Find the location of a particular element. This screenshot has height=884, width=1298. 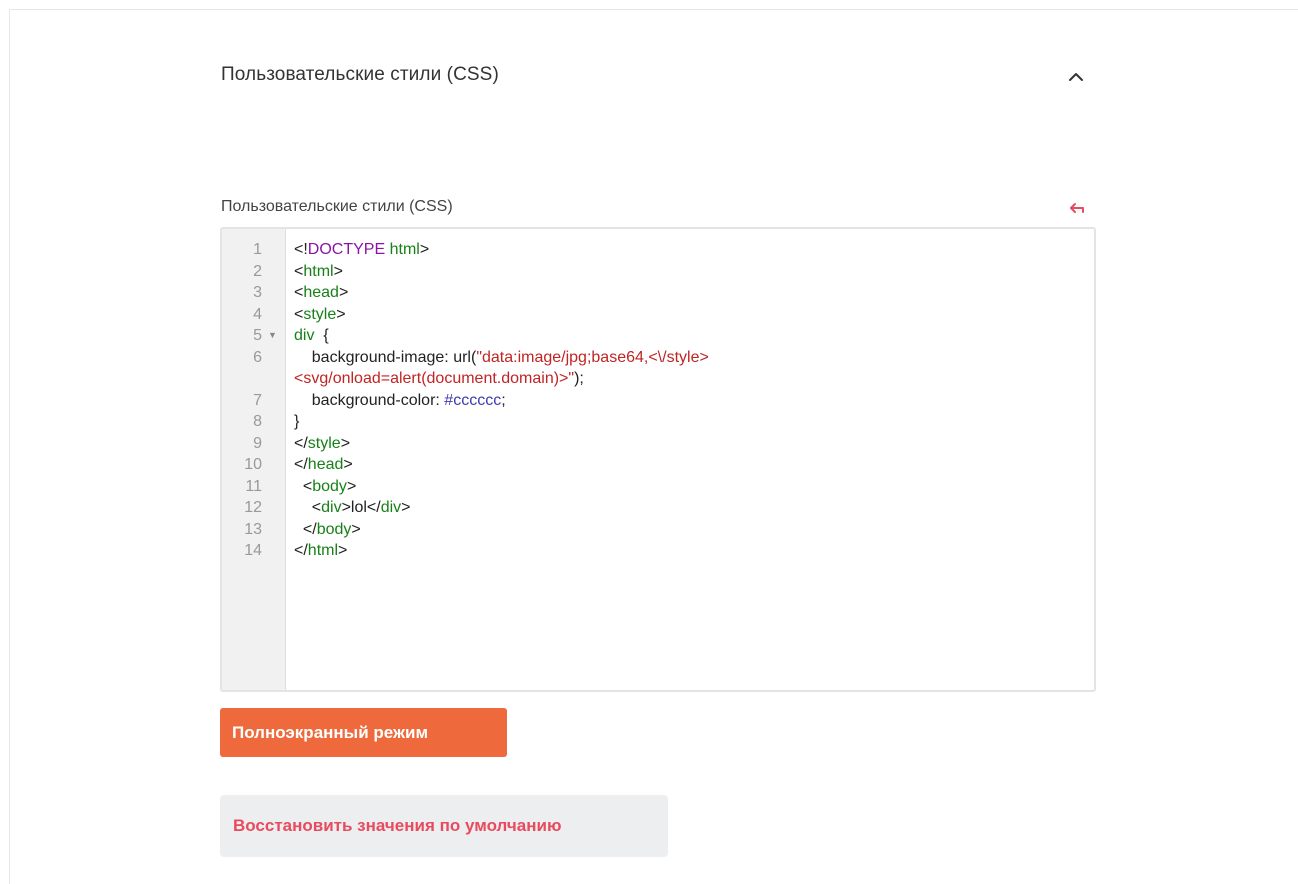

code-text: background-color: #cccccc; is located at coordinates (694, 400).